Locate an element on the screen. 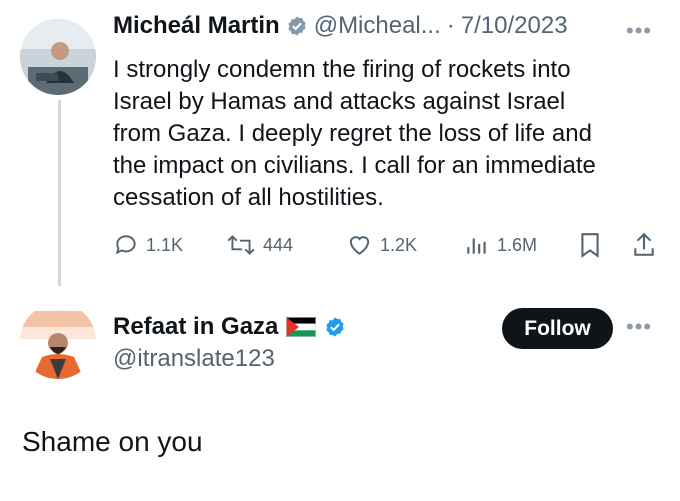 The width and height of the screenshot is (680, 501). like-count: 1.2K is located at coordinates (399, 244).